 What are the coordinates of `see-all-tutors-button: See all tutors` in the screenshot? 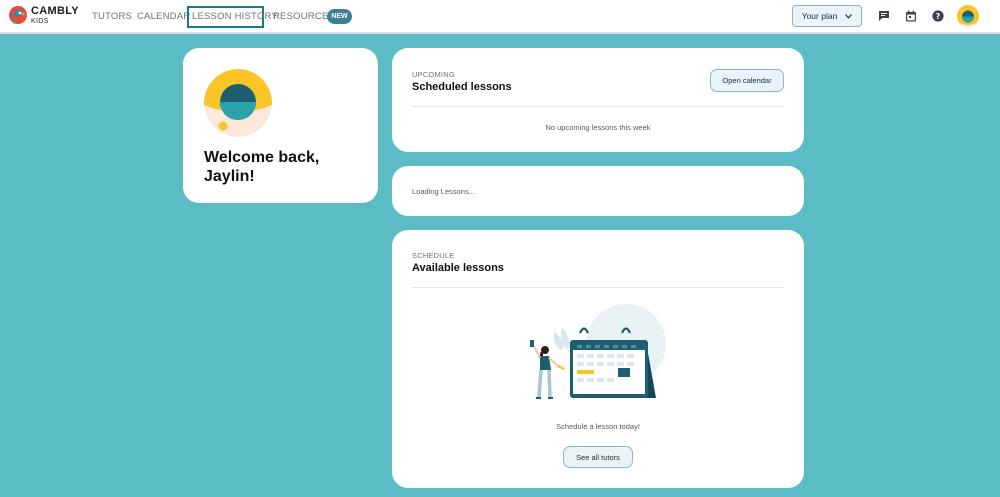 It's located at (598, 457).